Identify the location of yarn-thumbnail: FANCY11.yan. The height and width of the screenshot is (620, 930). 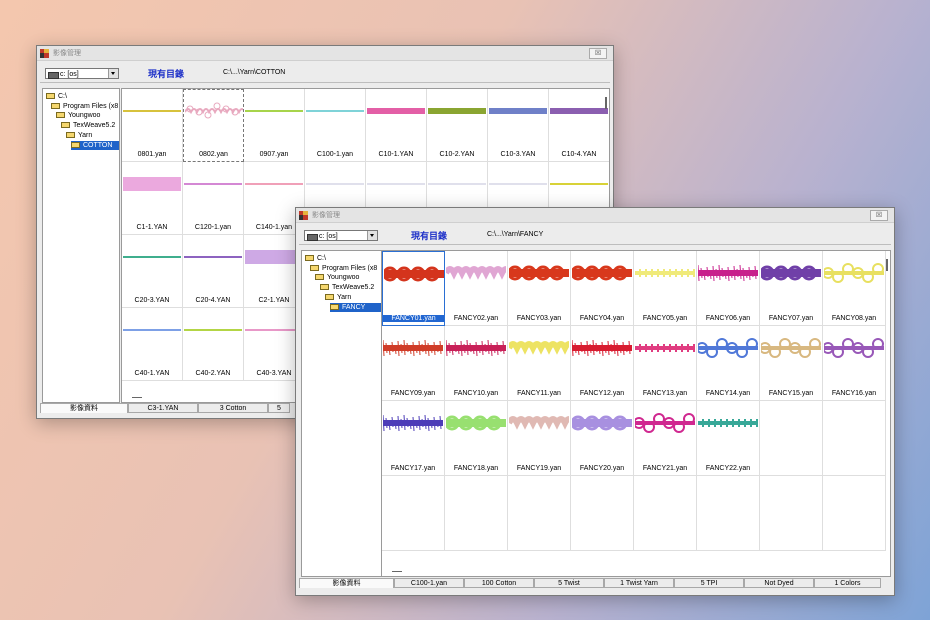
(541, 363).